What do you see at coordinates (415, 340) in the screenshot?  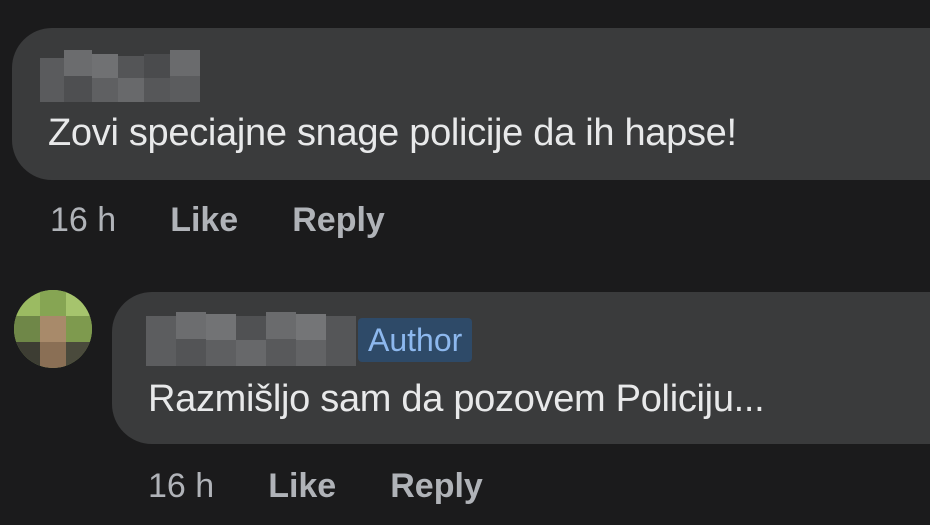 I see `author-badge: Author` at bounding box center [415, 340].